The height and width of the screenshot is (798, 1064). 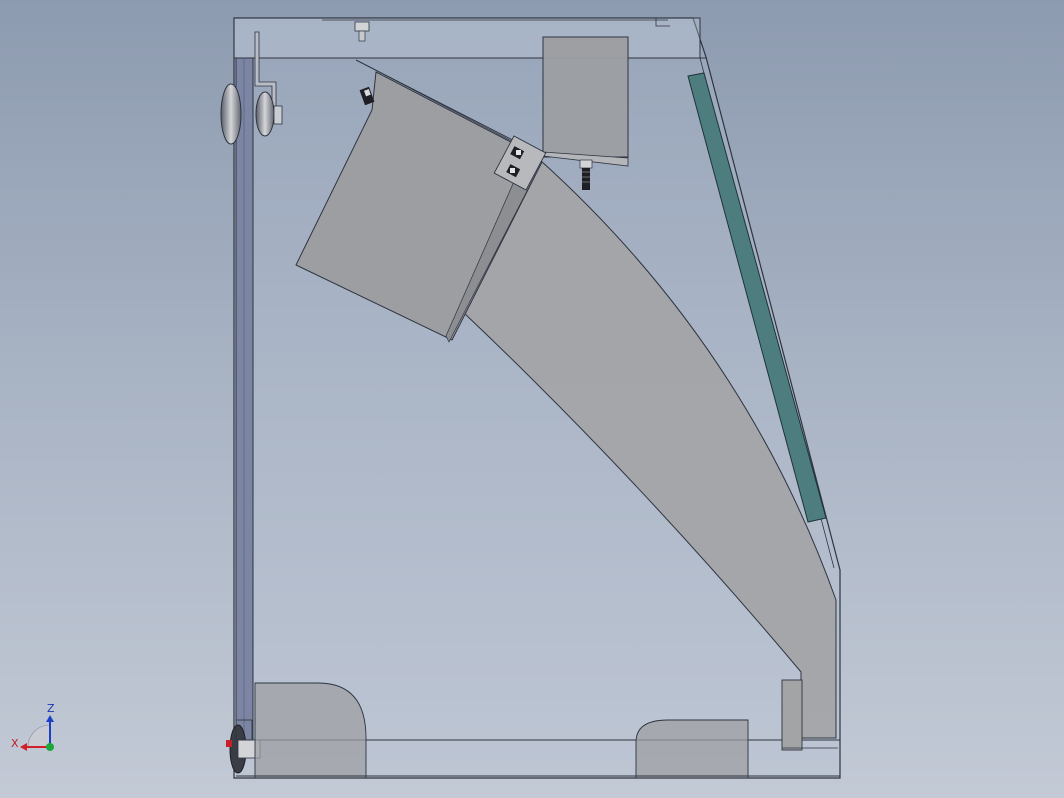 I want to click on foot-rear, so click(x=310, y=730).